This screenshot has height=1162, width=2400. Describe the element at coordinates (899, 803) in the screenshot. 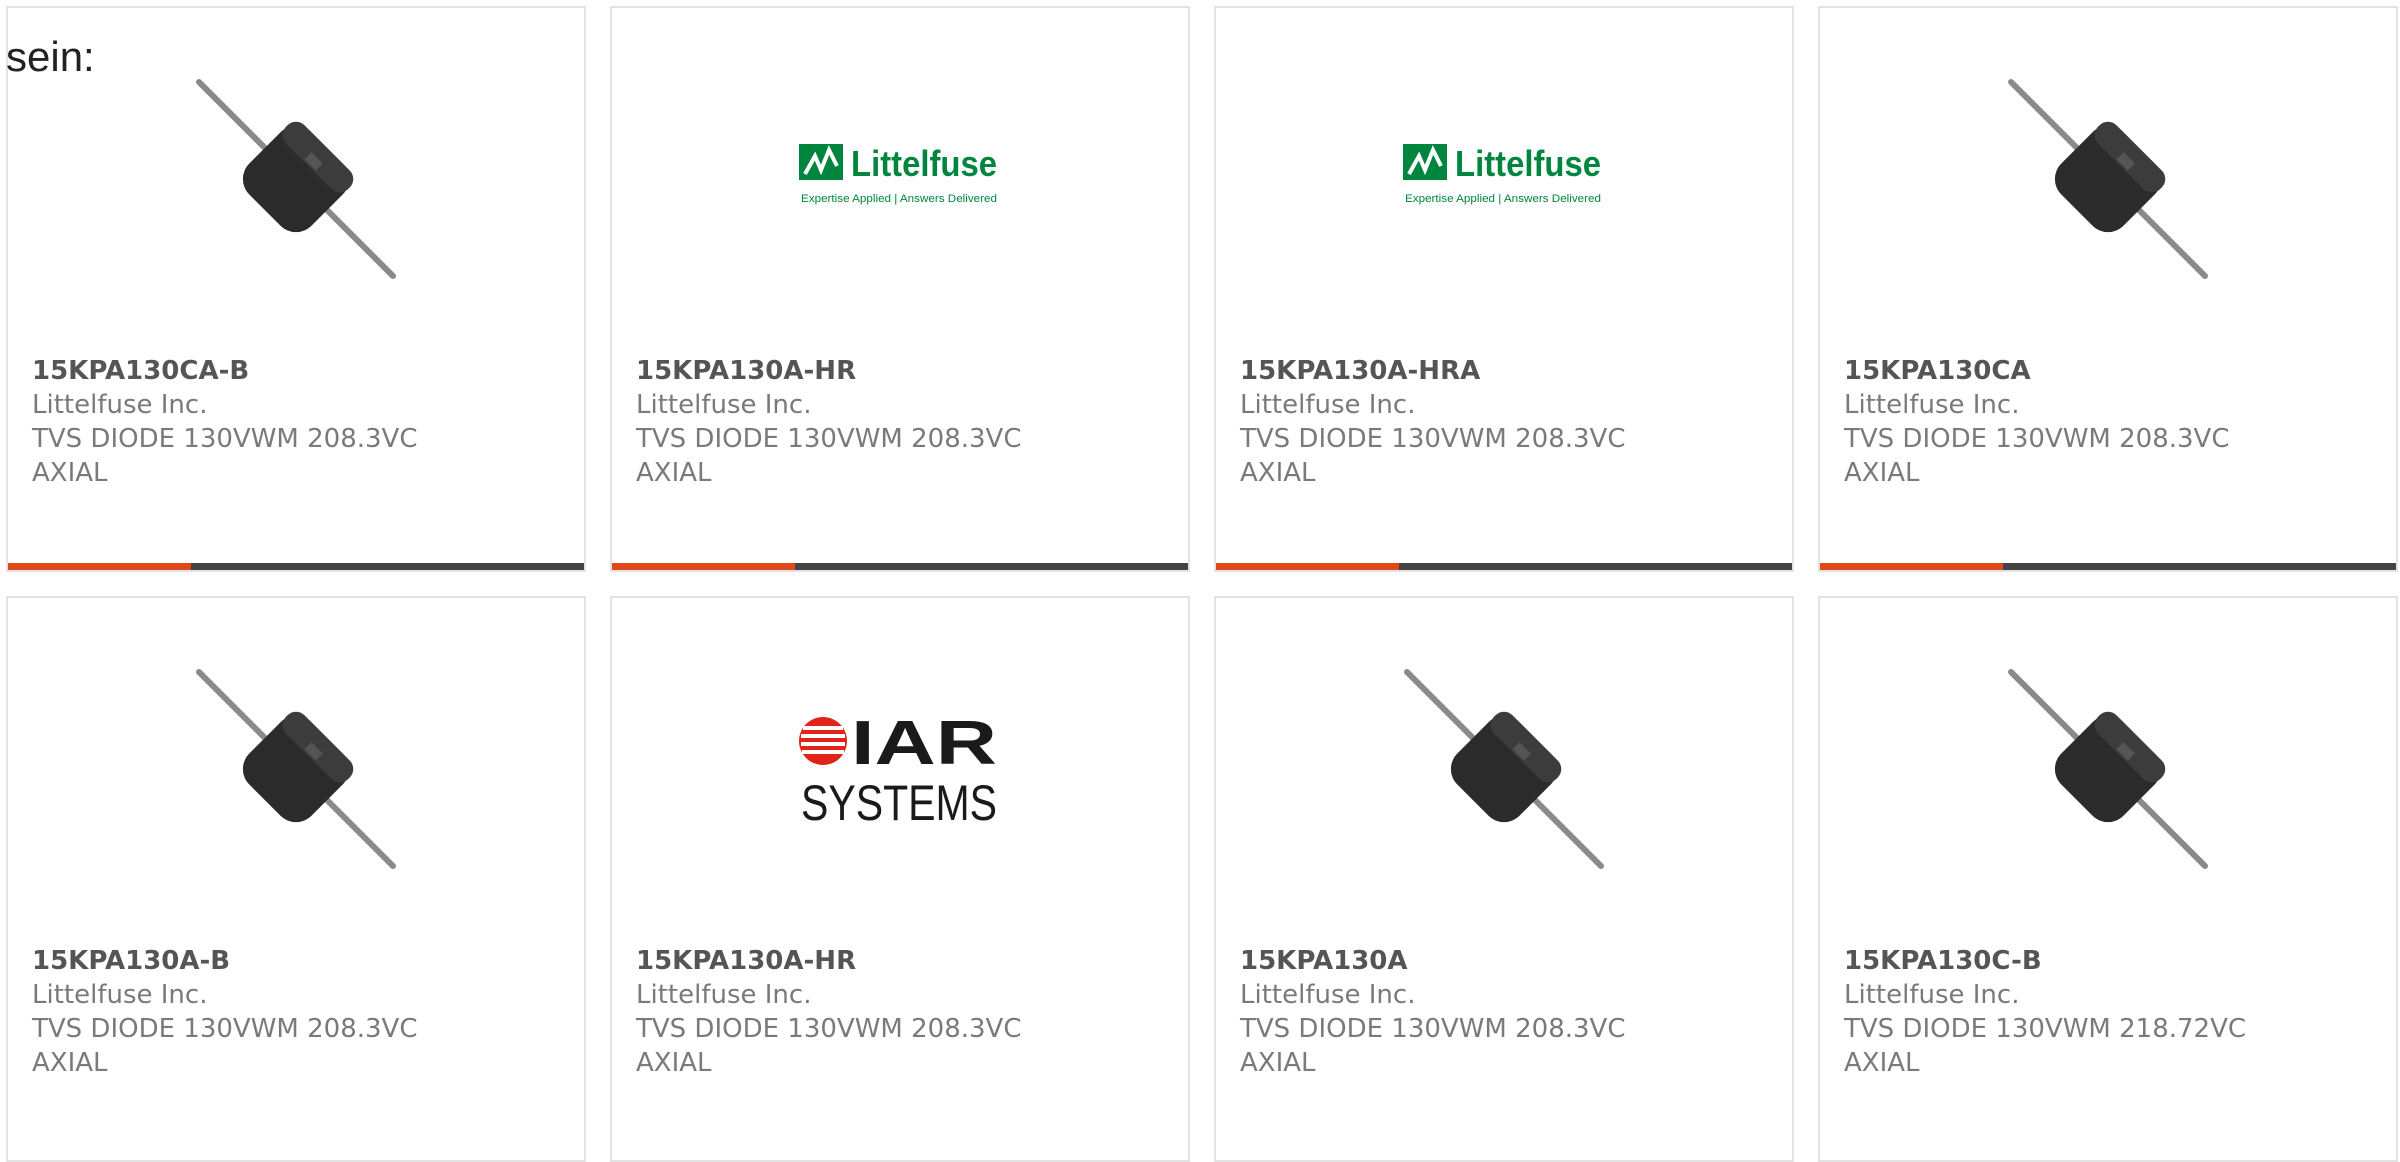

I see `iar-logo-systems: SYSTEMS` at that location.